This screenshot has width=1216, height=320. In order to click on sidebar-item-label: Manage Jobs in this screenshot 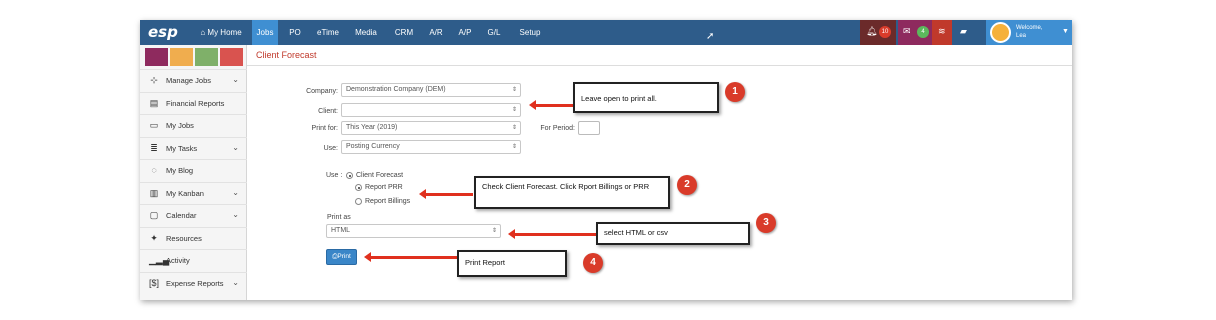, I will do `click(189, 80)`.